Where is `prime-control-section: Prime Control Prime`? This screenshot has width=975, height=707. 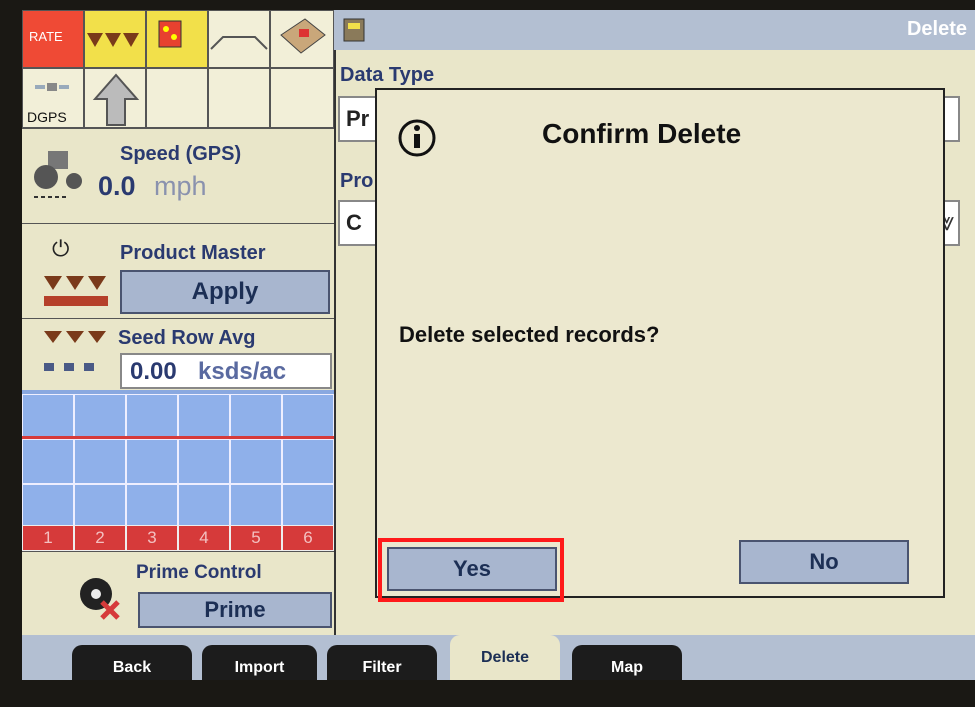 prime-control-section: Prime Control Prime is located at coordinates (178, 593).